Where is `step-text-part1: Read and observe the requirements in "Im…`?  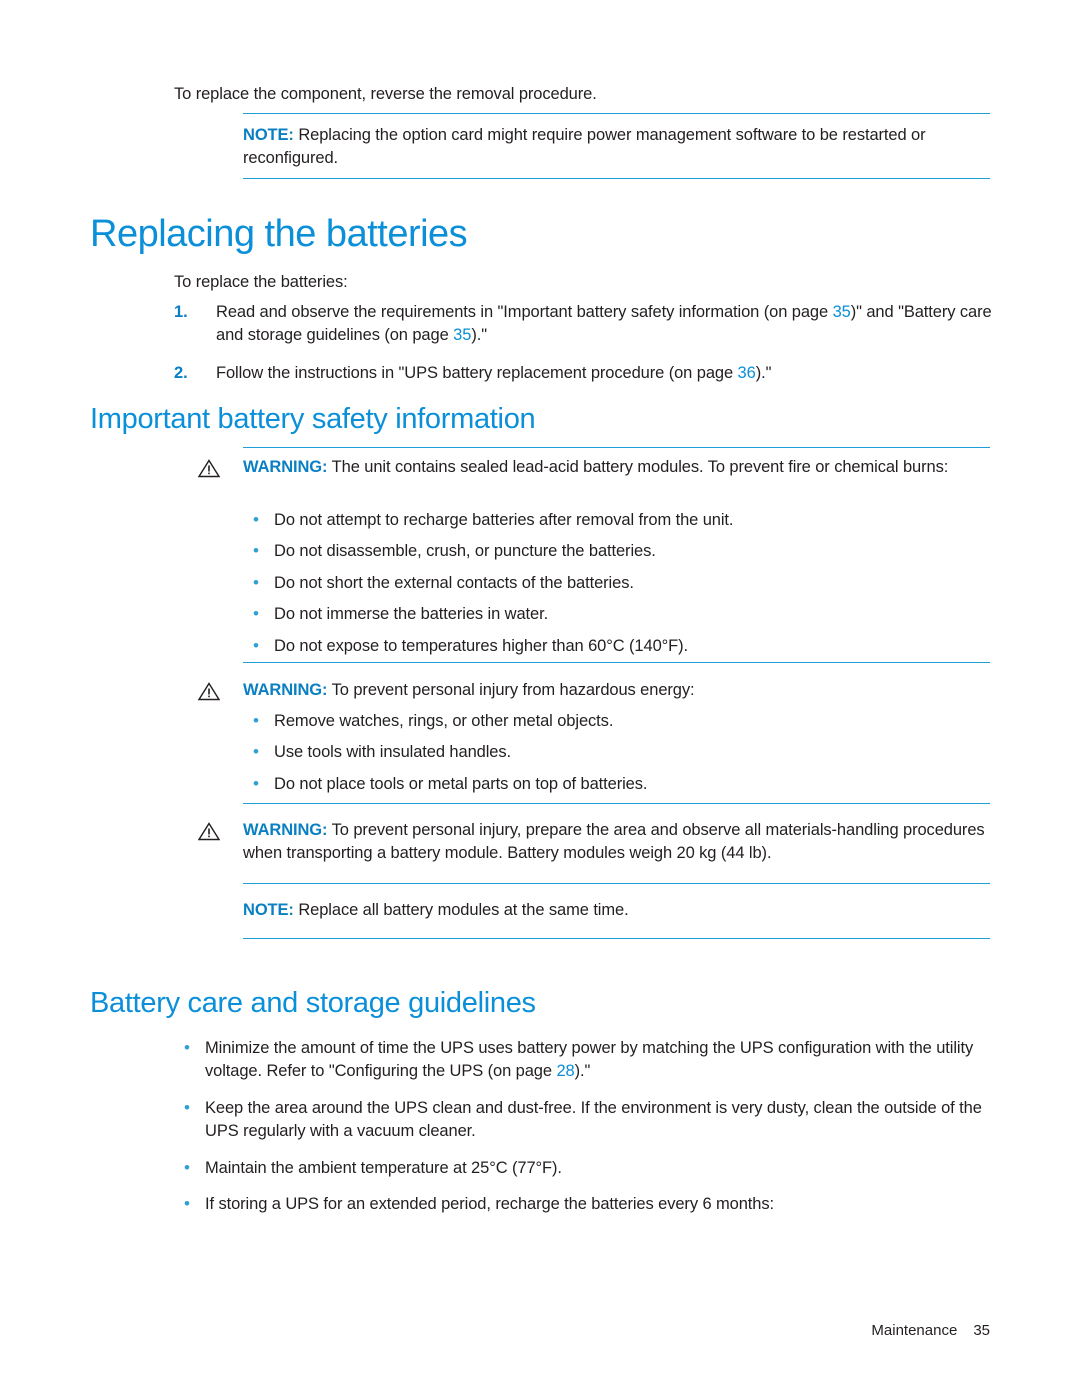
step-text-part1: Read and observe the requirements in "Im… is located at coordinates (524, 312).